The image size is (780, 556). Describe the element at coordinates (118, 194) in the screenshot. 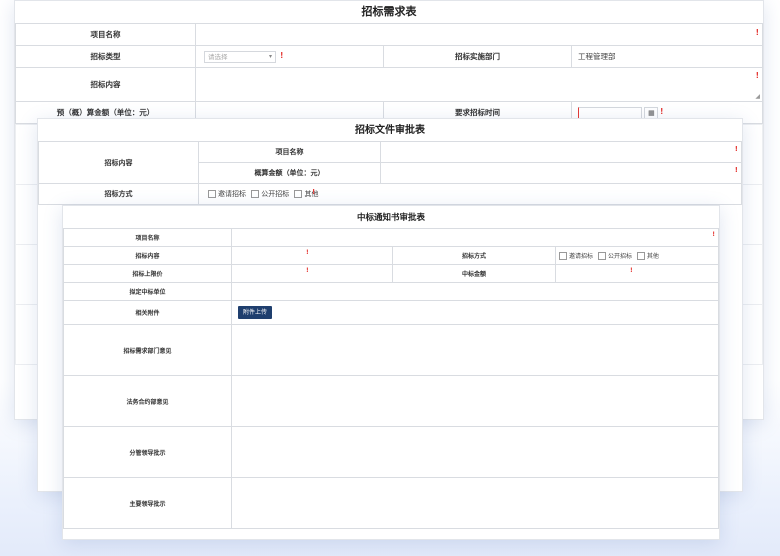

I see `doc-method-label: 招标方式` at that location.